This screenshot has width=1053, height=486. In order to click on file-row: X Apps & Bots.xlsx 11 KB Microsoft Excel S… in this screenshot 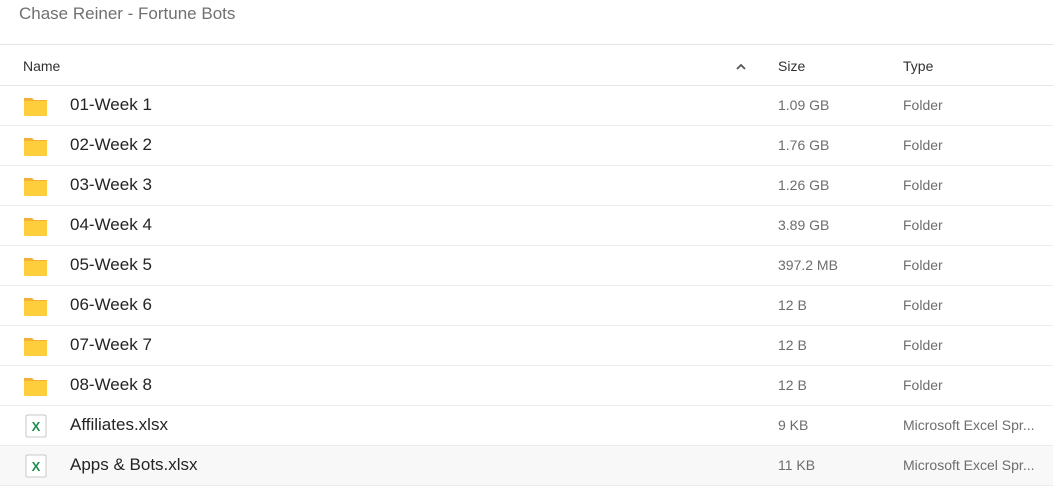, I will do `click(526, 466)`.